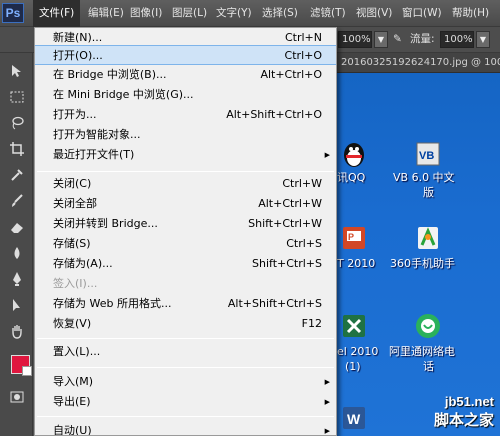 This screenshot has height=436, width=500. Describe the element at coordinates (17, 175) in the screenshot. I see `eyedropper-tool-icon` at that location.